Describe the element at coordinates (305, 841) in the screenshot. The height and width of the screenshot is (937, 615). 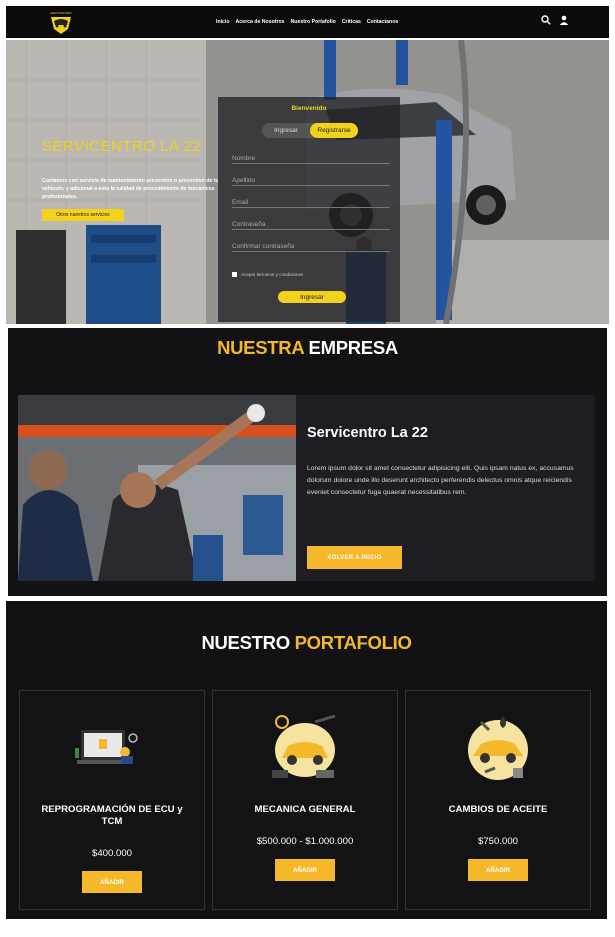
I see `service-price: $500.000 - $1.000.000` at that location.